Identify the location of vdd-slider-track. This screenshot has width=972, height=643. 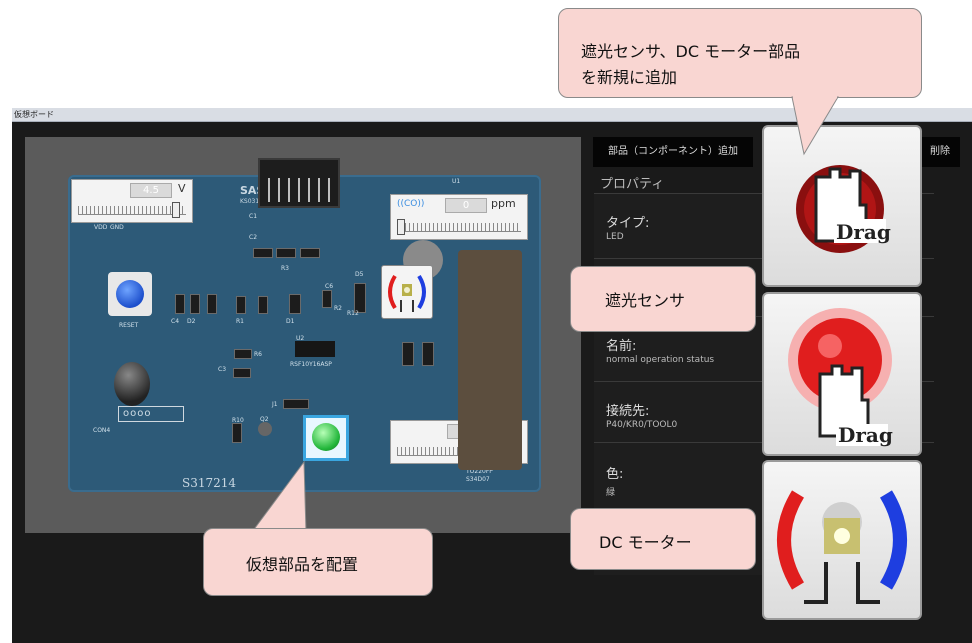
(132, 210).